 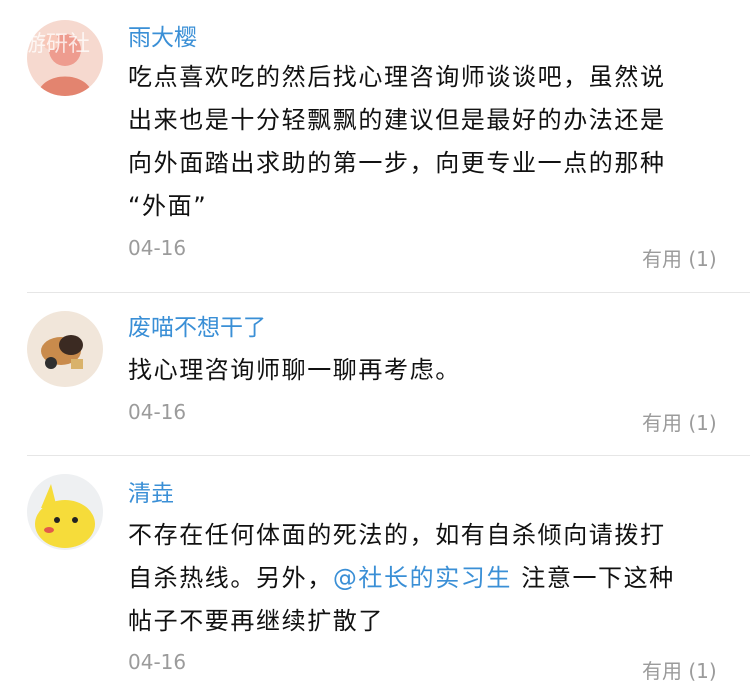 What do you see at coordinates (422, 578) in the screenshot?
I see `user-mention-link: @社长的实习生` at bounding box center [422, 578].